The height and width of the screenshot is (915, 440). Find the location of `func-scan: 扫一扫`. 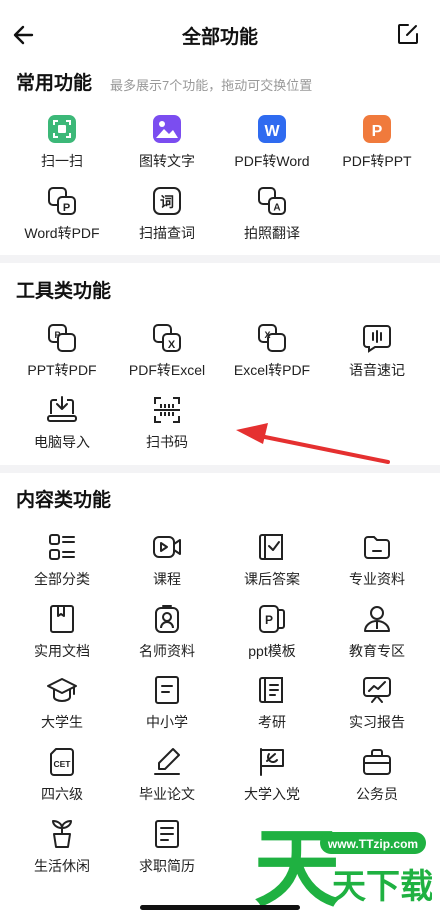

func-scan: 扫一扫 is located at coordinates (62, 147).